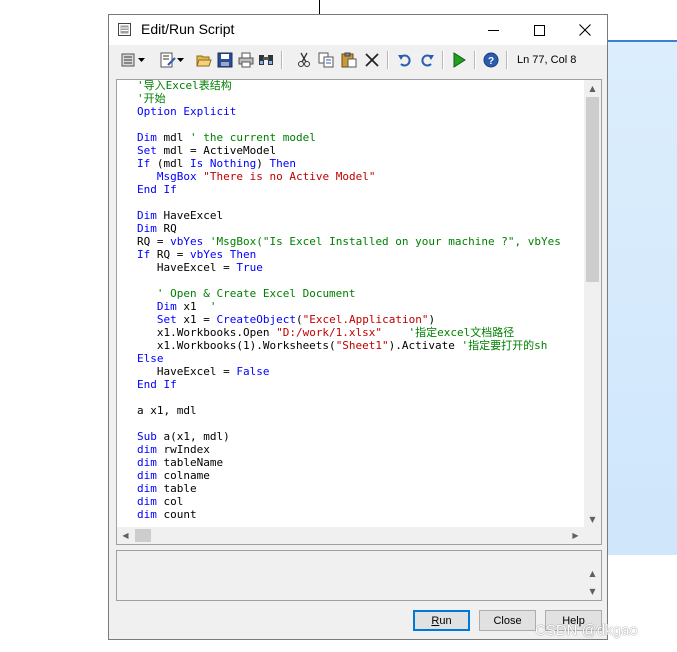  What do you see at coordinates (361, 436) in the screenshot?
I see `code-line: Sub a(x1, mdl)` at bounding box center [361, 436].